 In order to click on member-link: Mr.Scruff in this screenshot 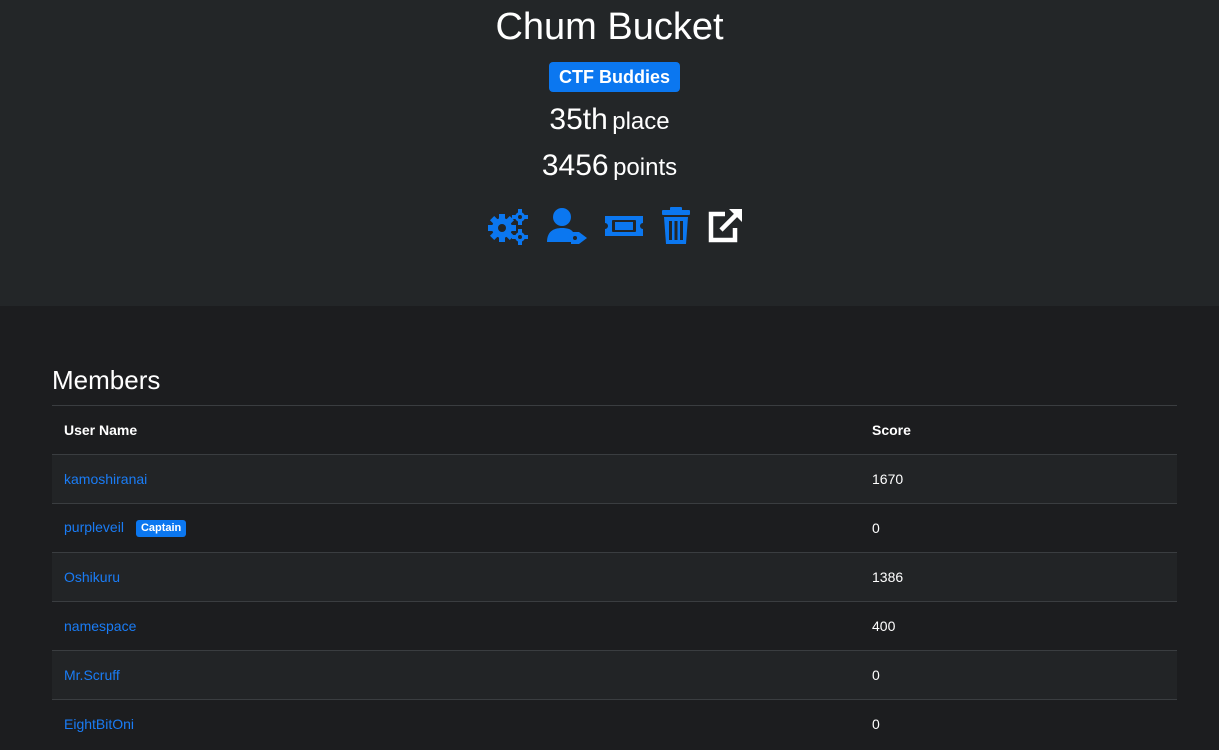, I will do `click(92, 675)`.